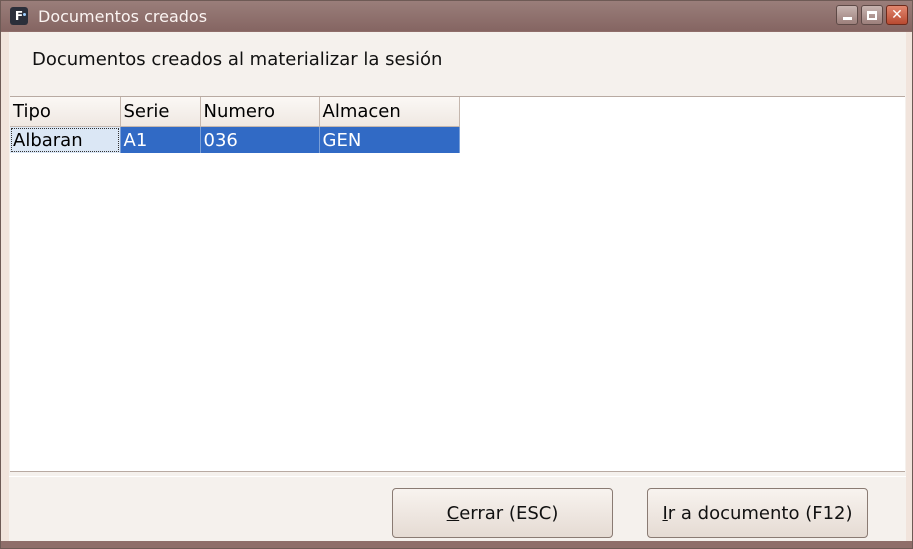 Image resolution: width=913 pixels, height=549 pixels. Describe the element at coordinates (24, 14) in the screenshot. I see `app-logo-dot` at that location.